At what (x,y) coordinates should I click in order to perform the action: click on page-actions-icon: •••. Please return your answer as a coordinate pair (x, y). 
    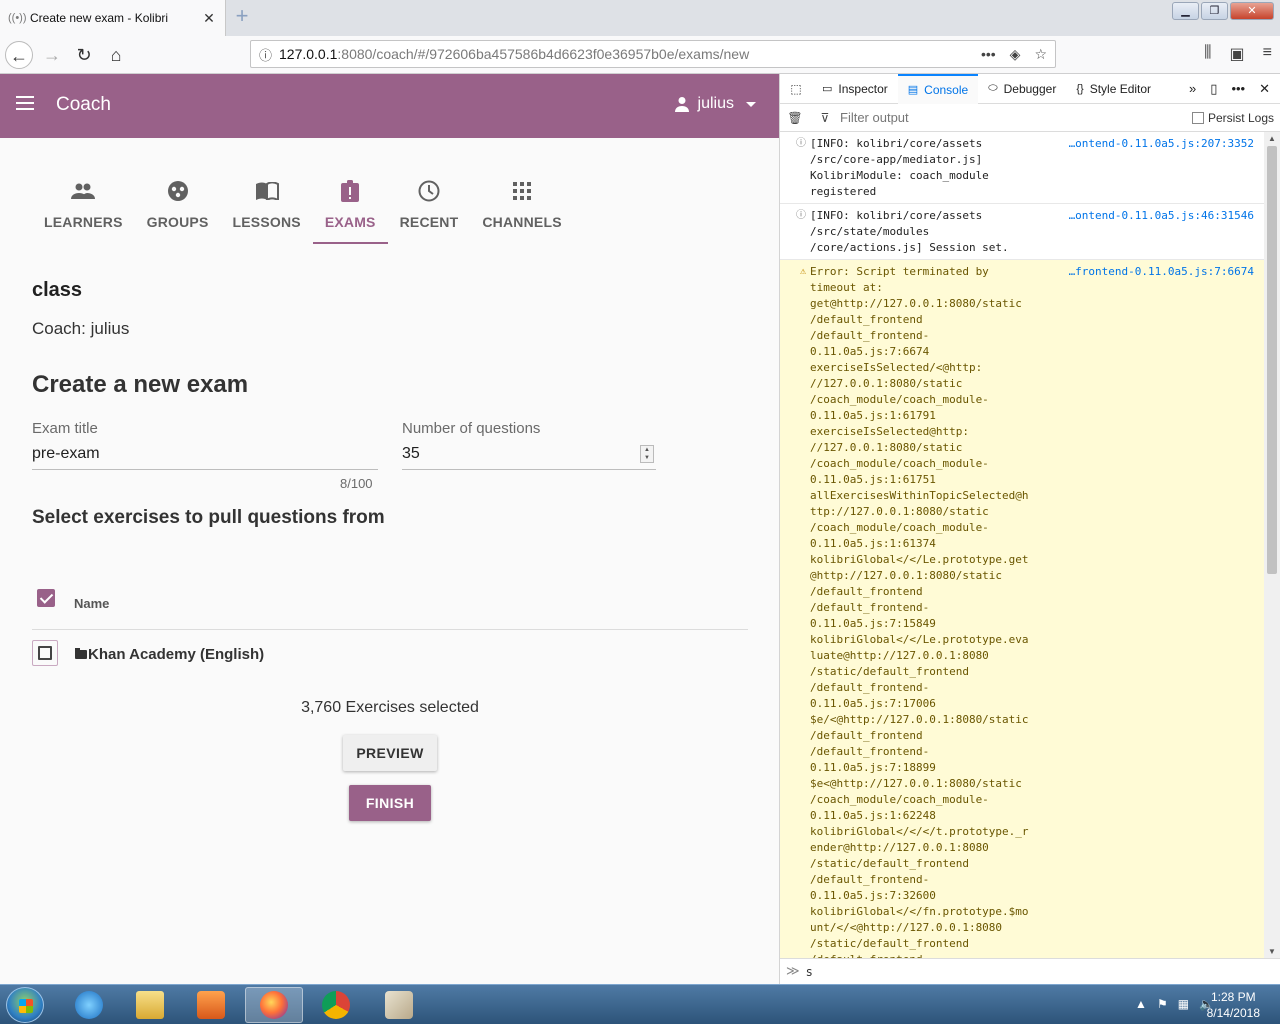
    Looking at the image, I should click on (988, 54).